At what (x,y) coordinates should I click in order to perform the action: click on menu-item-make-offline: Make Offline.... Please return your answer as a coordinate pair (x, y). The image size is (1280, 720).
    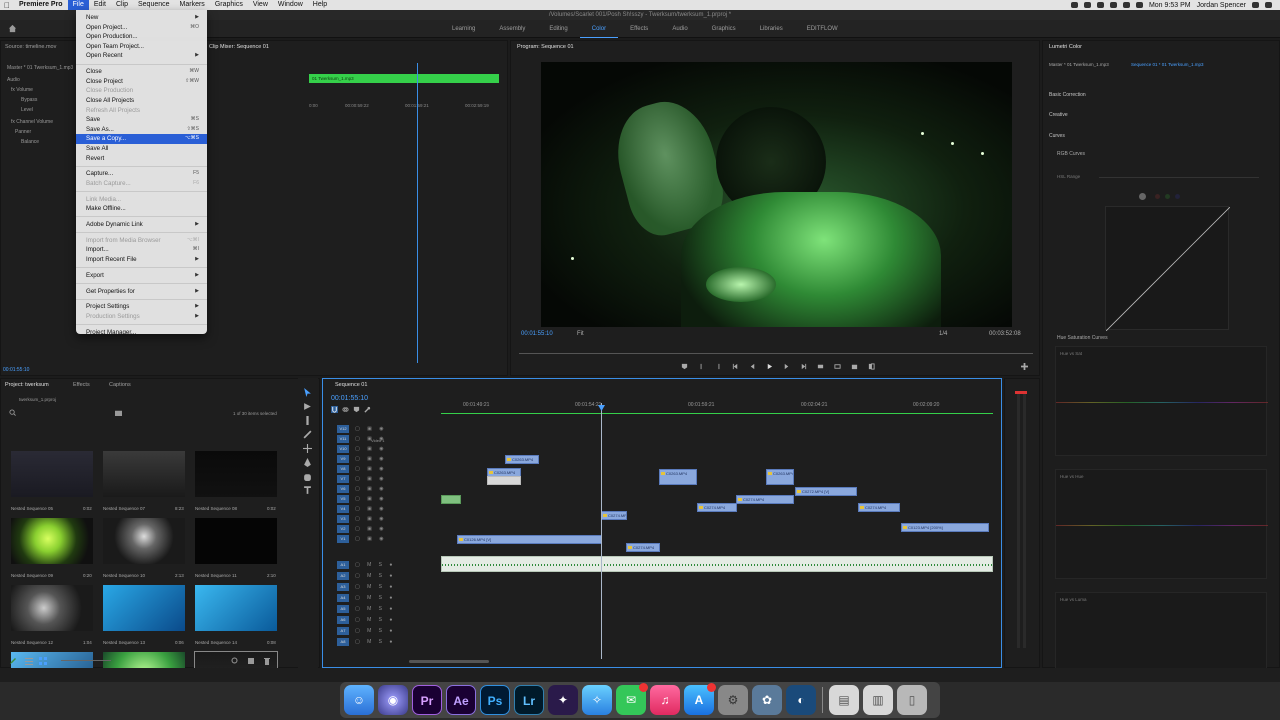
    Looking at the image, I should click on (141, 209).